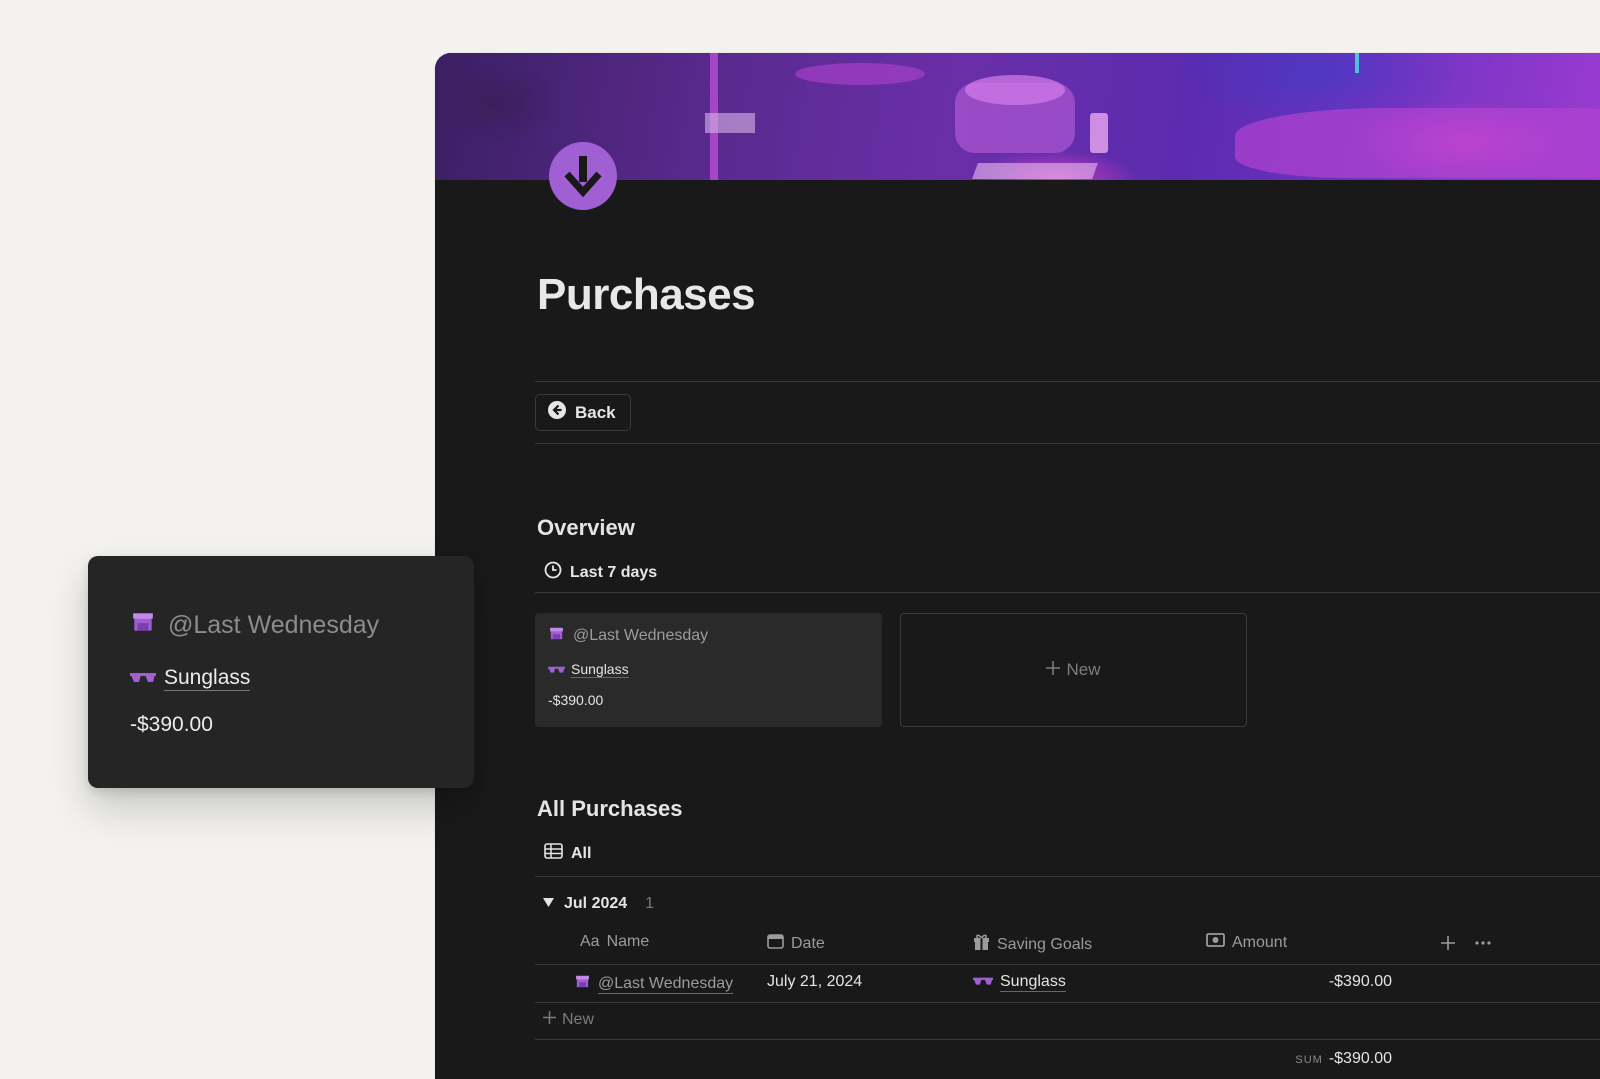  Describe the element at coordinates (1309, 1060) in the screenshot. I see `sum-label: SUM` at that location.